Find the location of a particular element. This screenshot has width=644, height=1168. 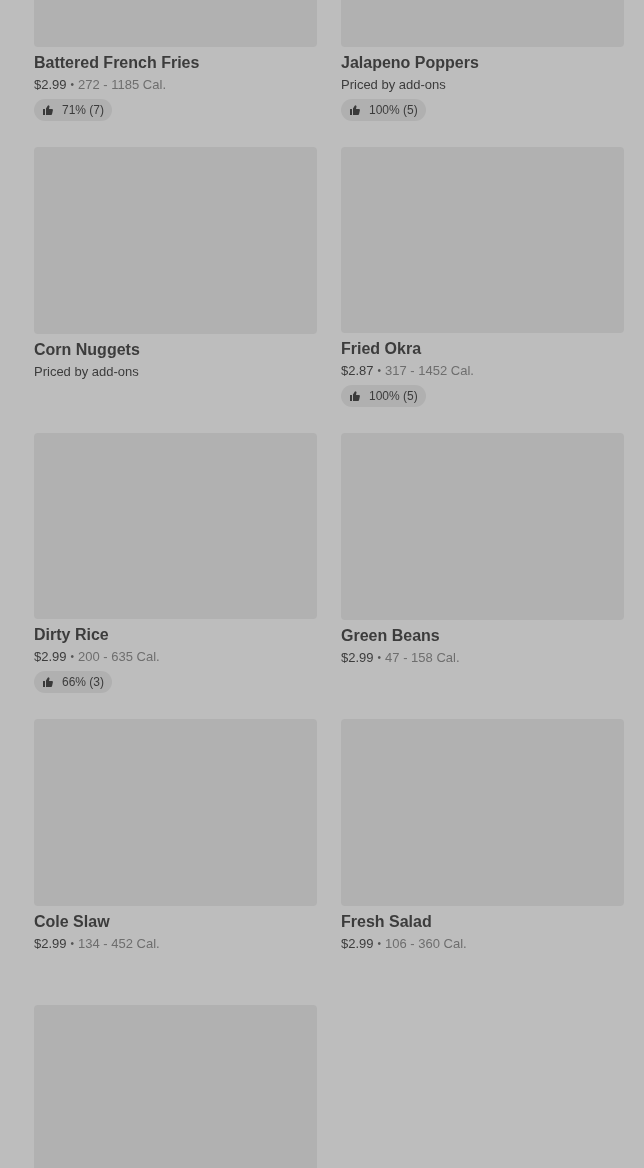

menu-item-card: Cole Slaw $2.99 • 134 - 452 Cal. is located at coordinates (175, 850).